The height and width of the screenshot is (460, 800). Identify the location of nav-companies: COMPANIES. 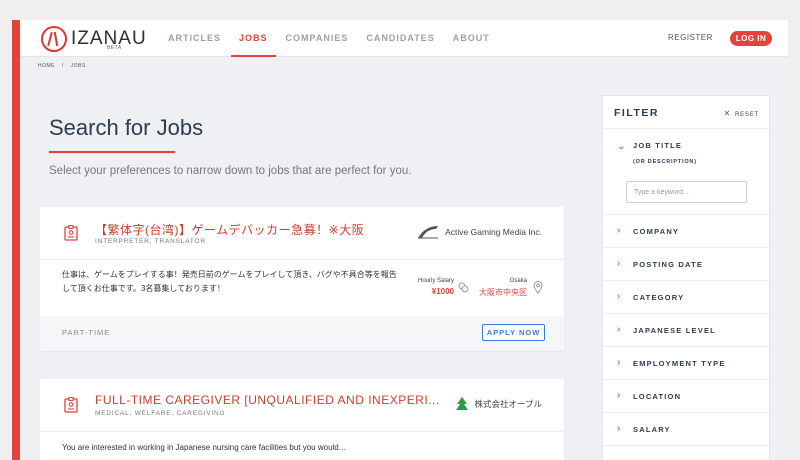
(317, 38).